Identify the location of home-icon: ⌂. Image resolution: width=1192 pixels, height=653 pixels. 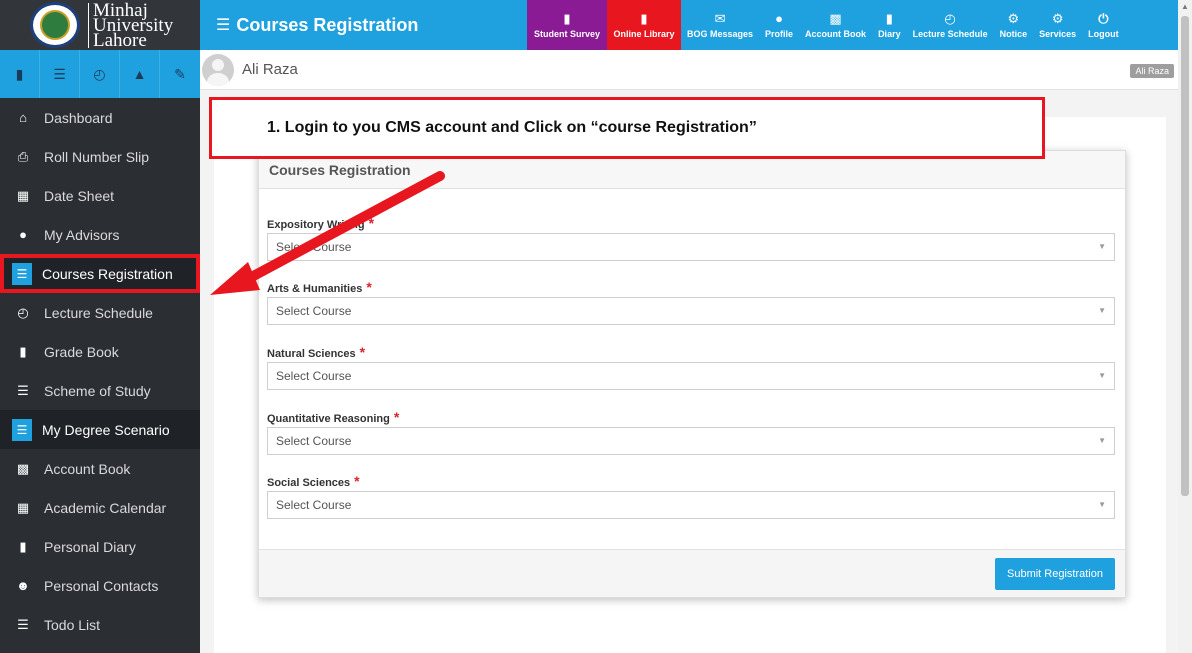
(23, 117).